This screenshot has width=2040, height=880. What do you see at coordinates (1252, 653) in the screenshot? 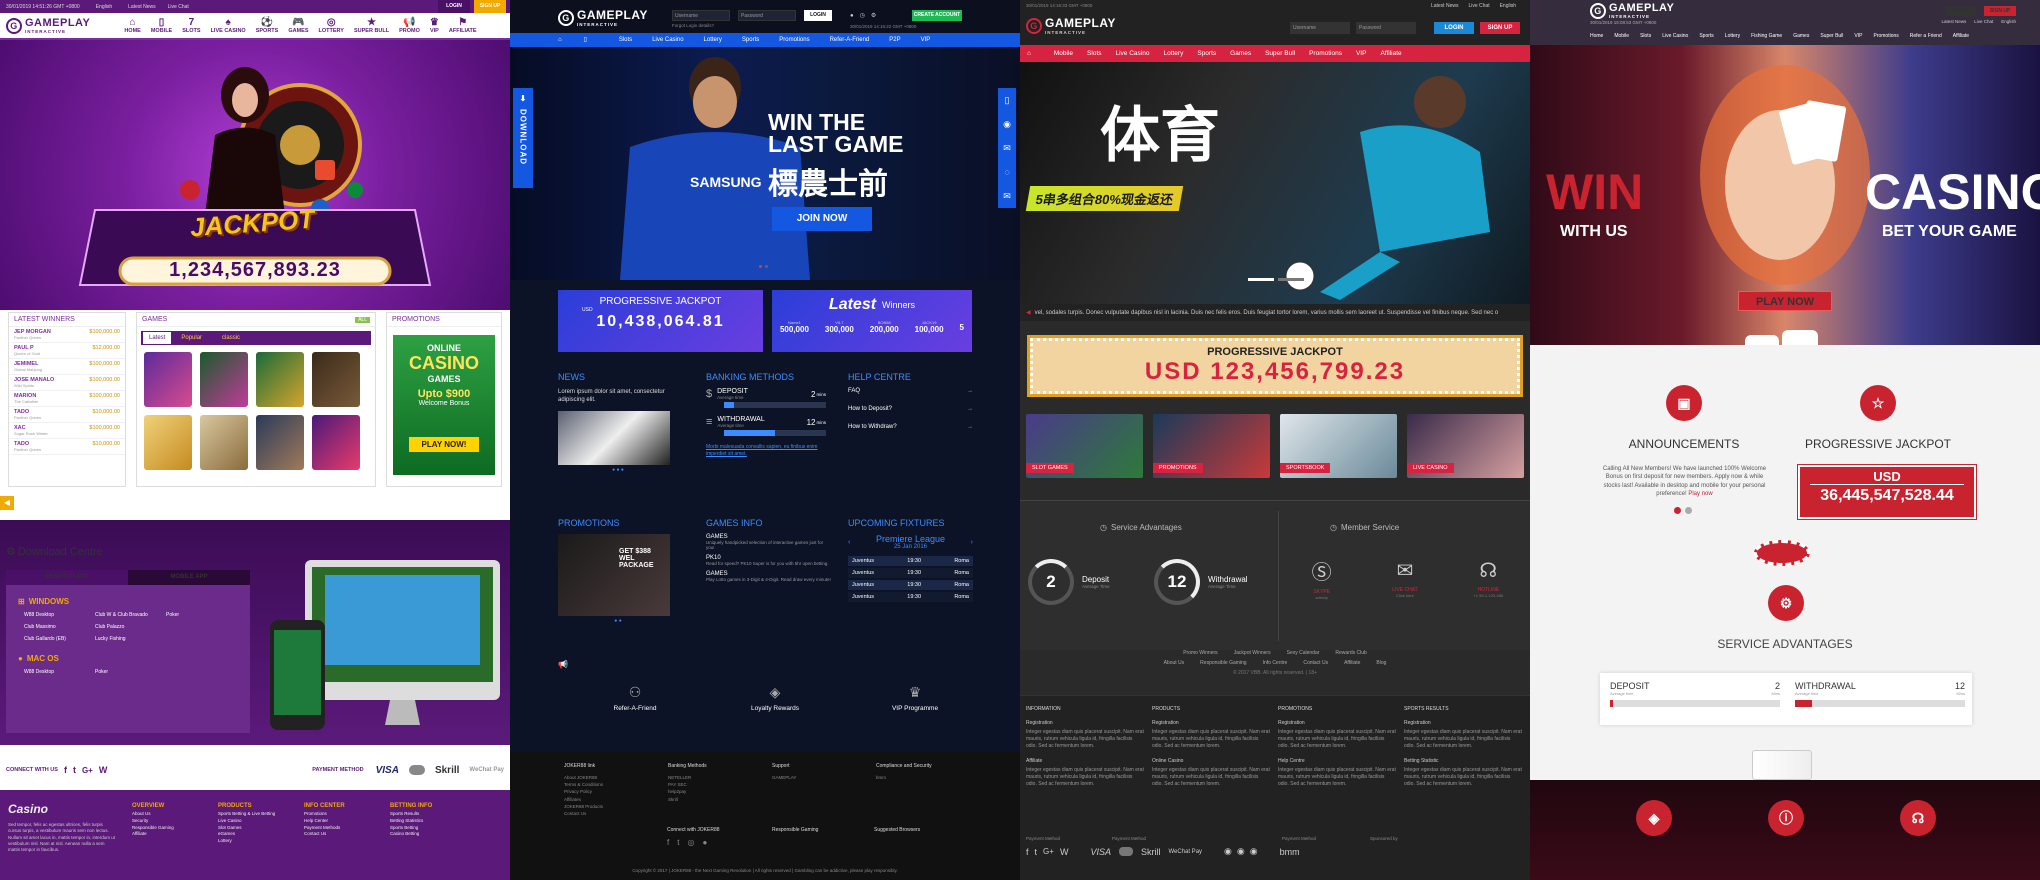
I see `footer-link: Jackpot Winners` at bounding box center [1252, 653].